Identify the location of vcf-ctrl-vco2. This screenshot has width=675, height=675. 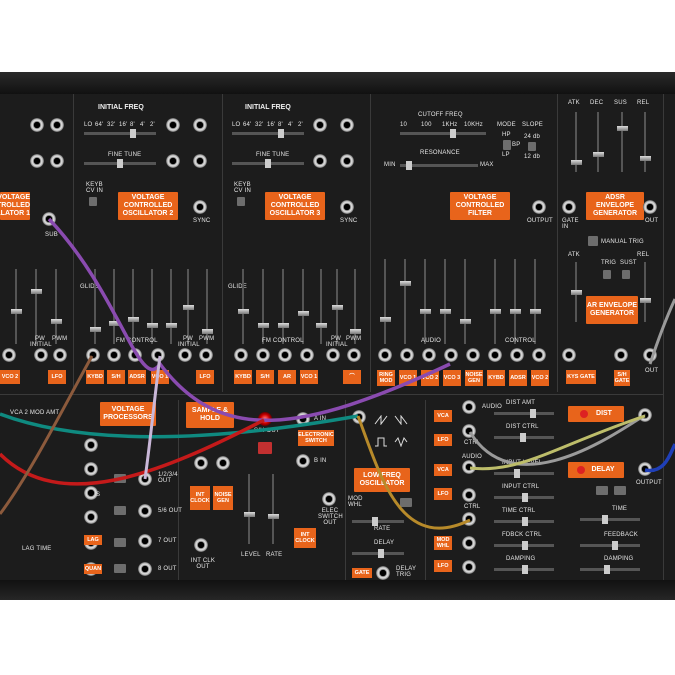
(539, 355).